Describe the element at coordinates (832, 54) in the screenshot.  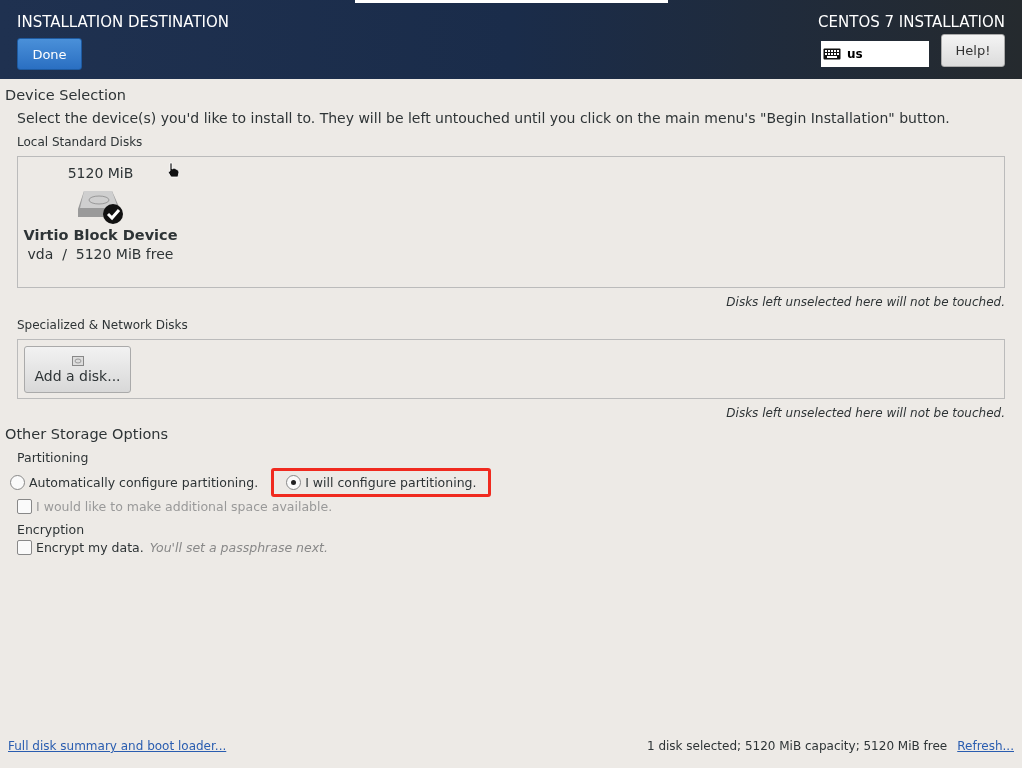
I see `keyboard-icon` at that location.